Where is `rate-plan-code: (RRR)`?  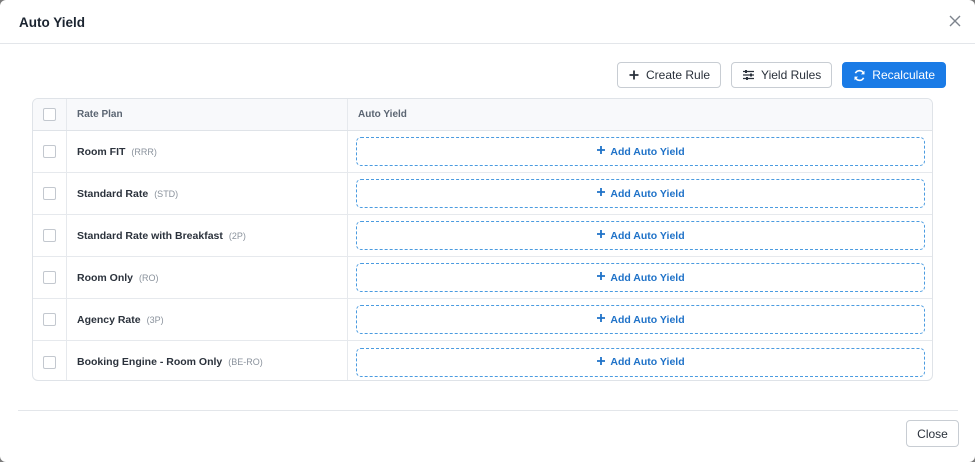 rate-plan-code: (RRR) is located at coordinates (144, 151).